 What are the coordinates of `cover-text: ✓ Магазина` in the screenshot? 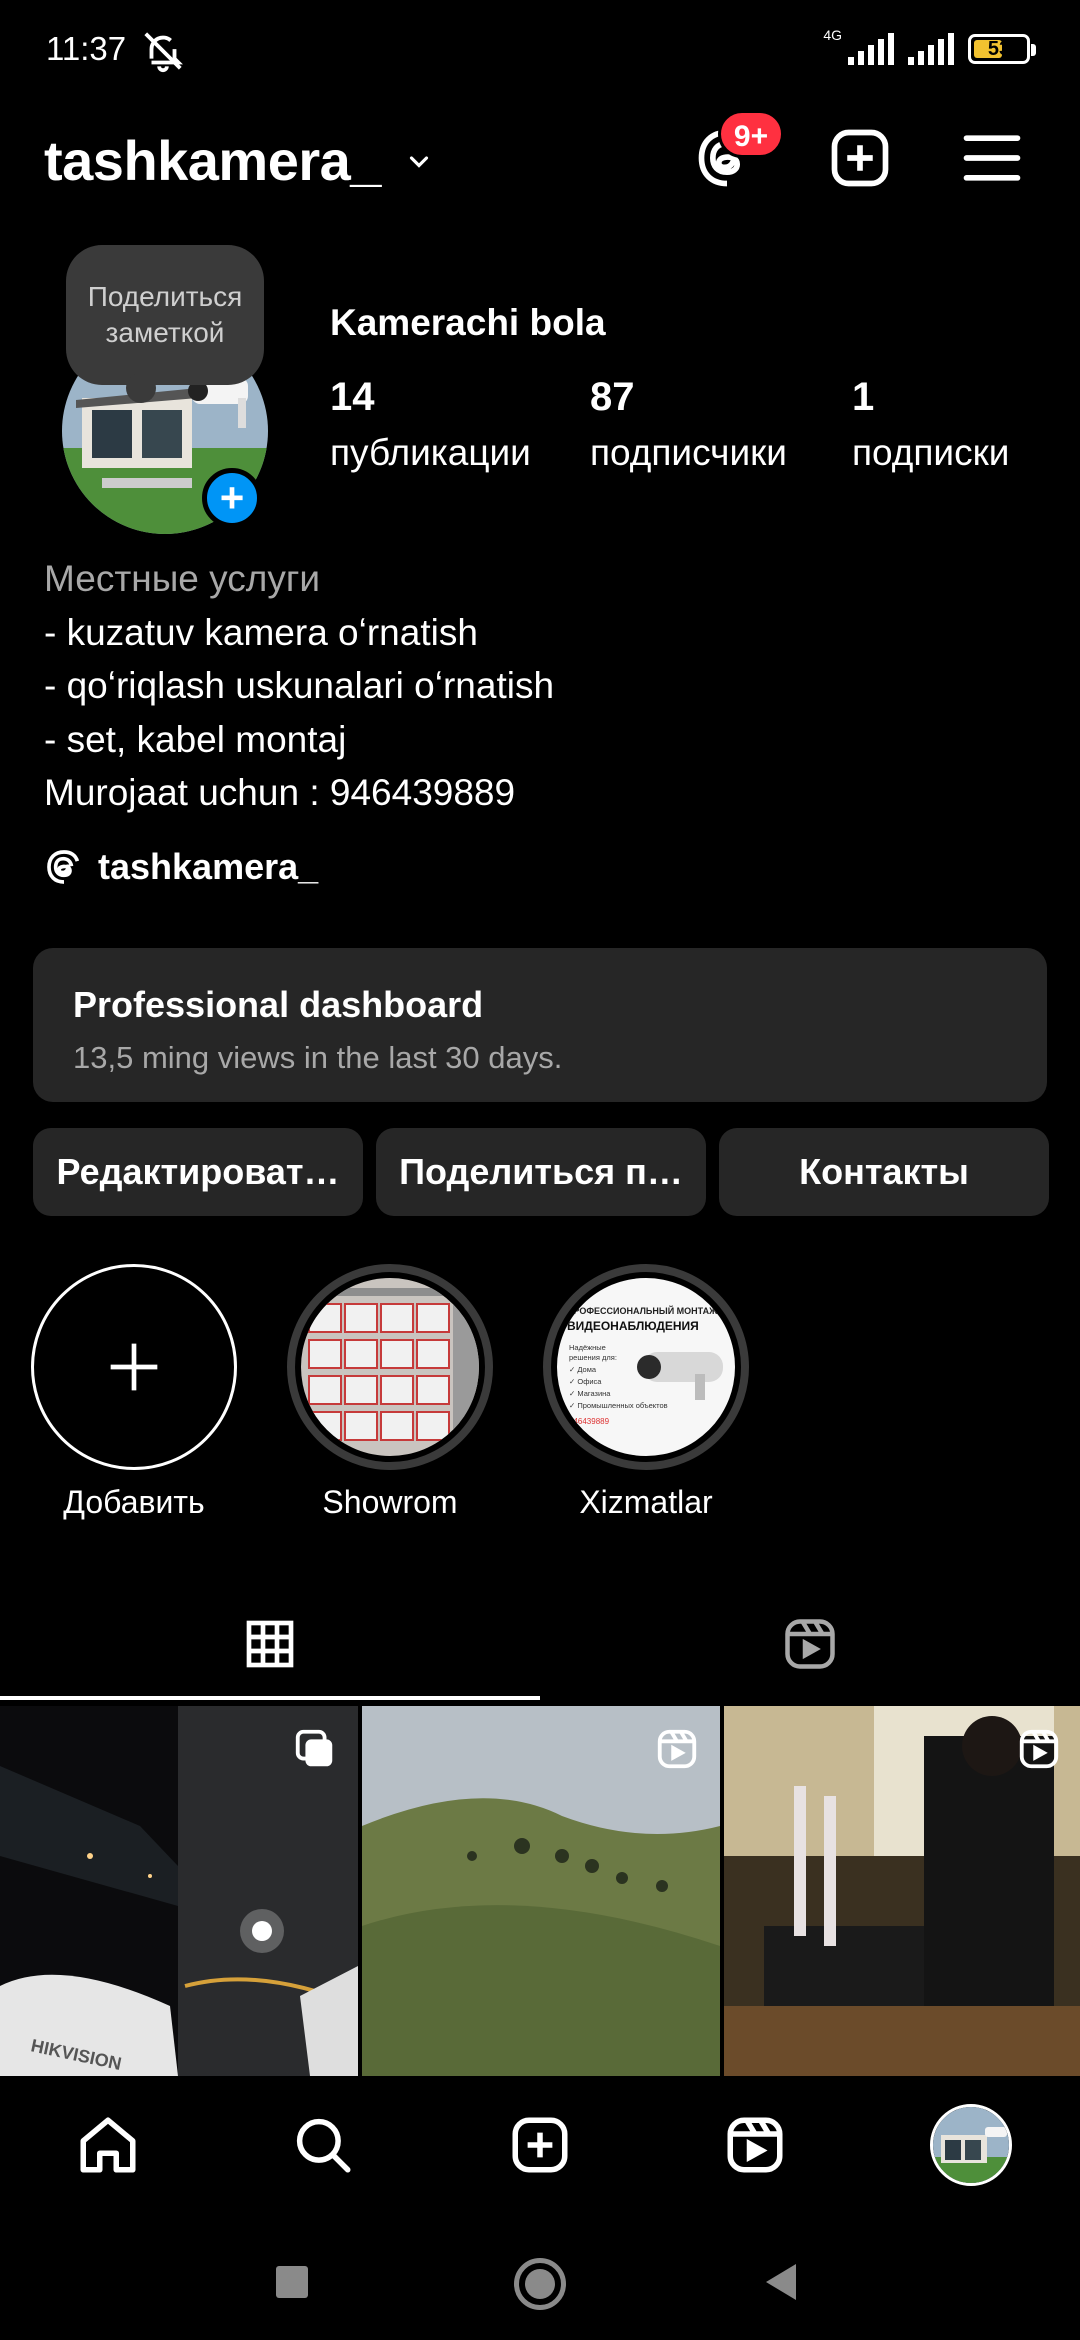 It's located at (590, 1393).